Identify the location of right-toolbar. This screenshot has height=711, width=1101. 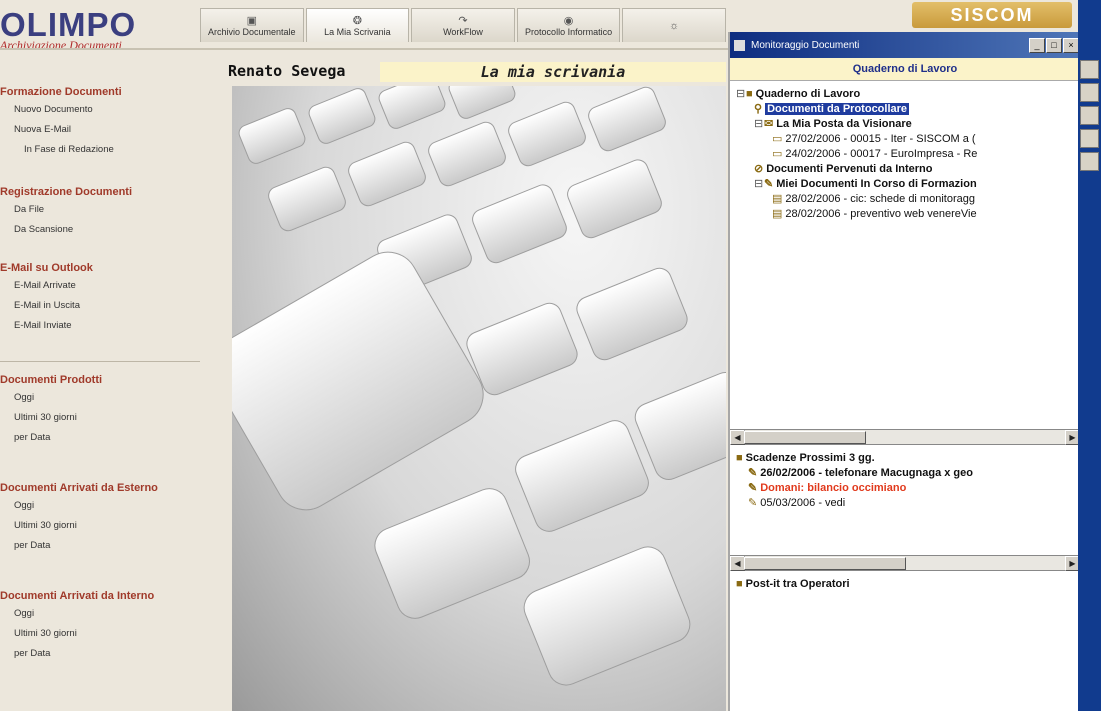
(1089, 355).